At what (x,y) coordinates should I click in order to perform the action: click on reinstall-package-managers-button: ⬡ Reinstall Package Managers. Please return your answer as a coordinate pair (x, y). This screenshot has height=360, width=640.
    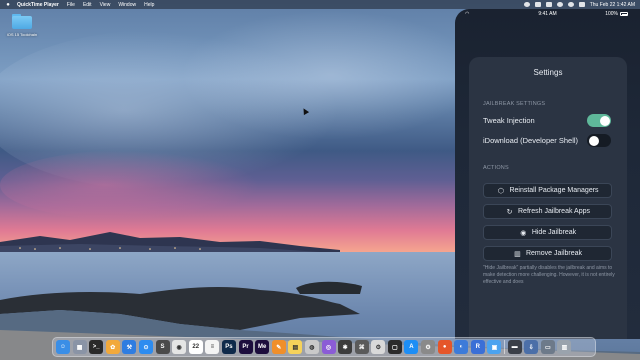
    Looking at the image, I should click on (547, 190).